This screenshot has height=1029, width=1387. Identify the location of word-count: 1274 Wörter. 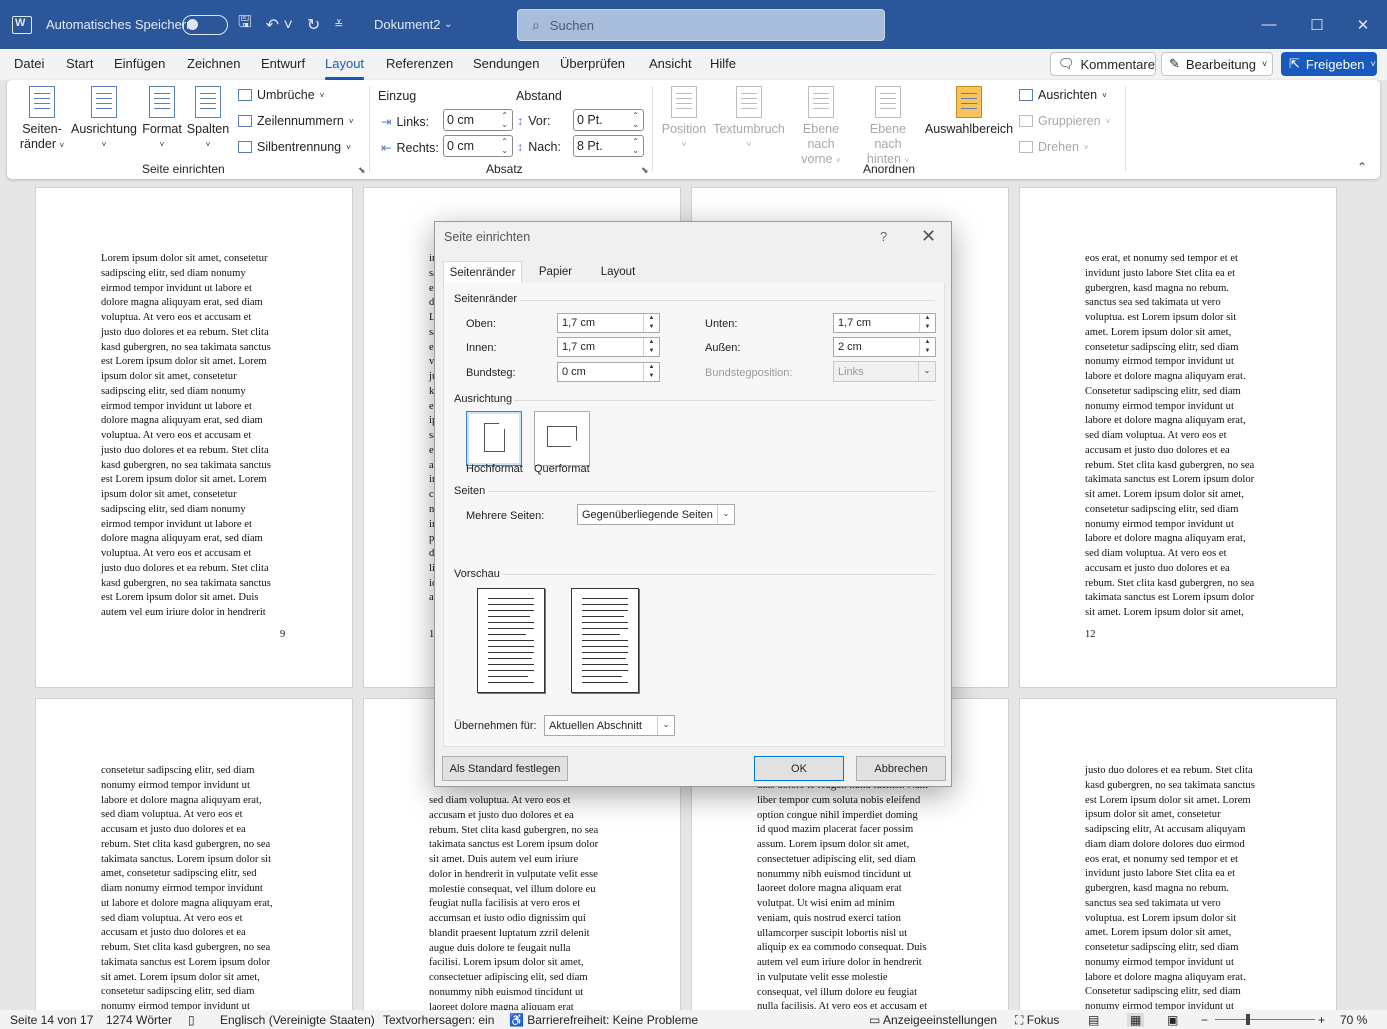
(139, 1020).